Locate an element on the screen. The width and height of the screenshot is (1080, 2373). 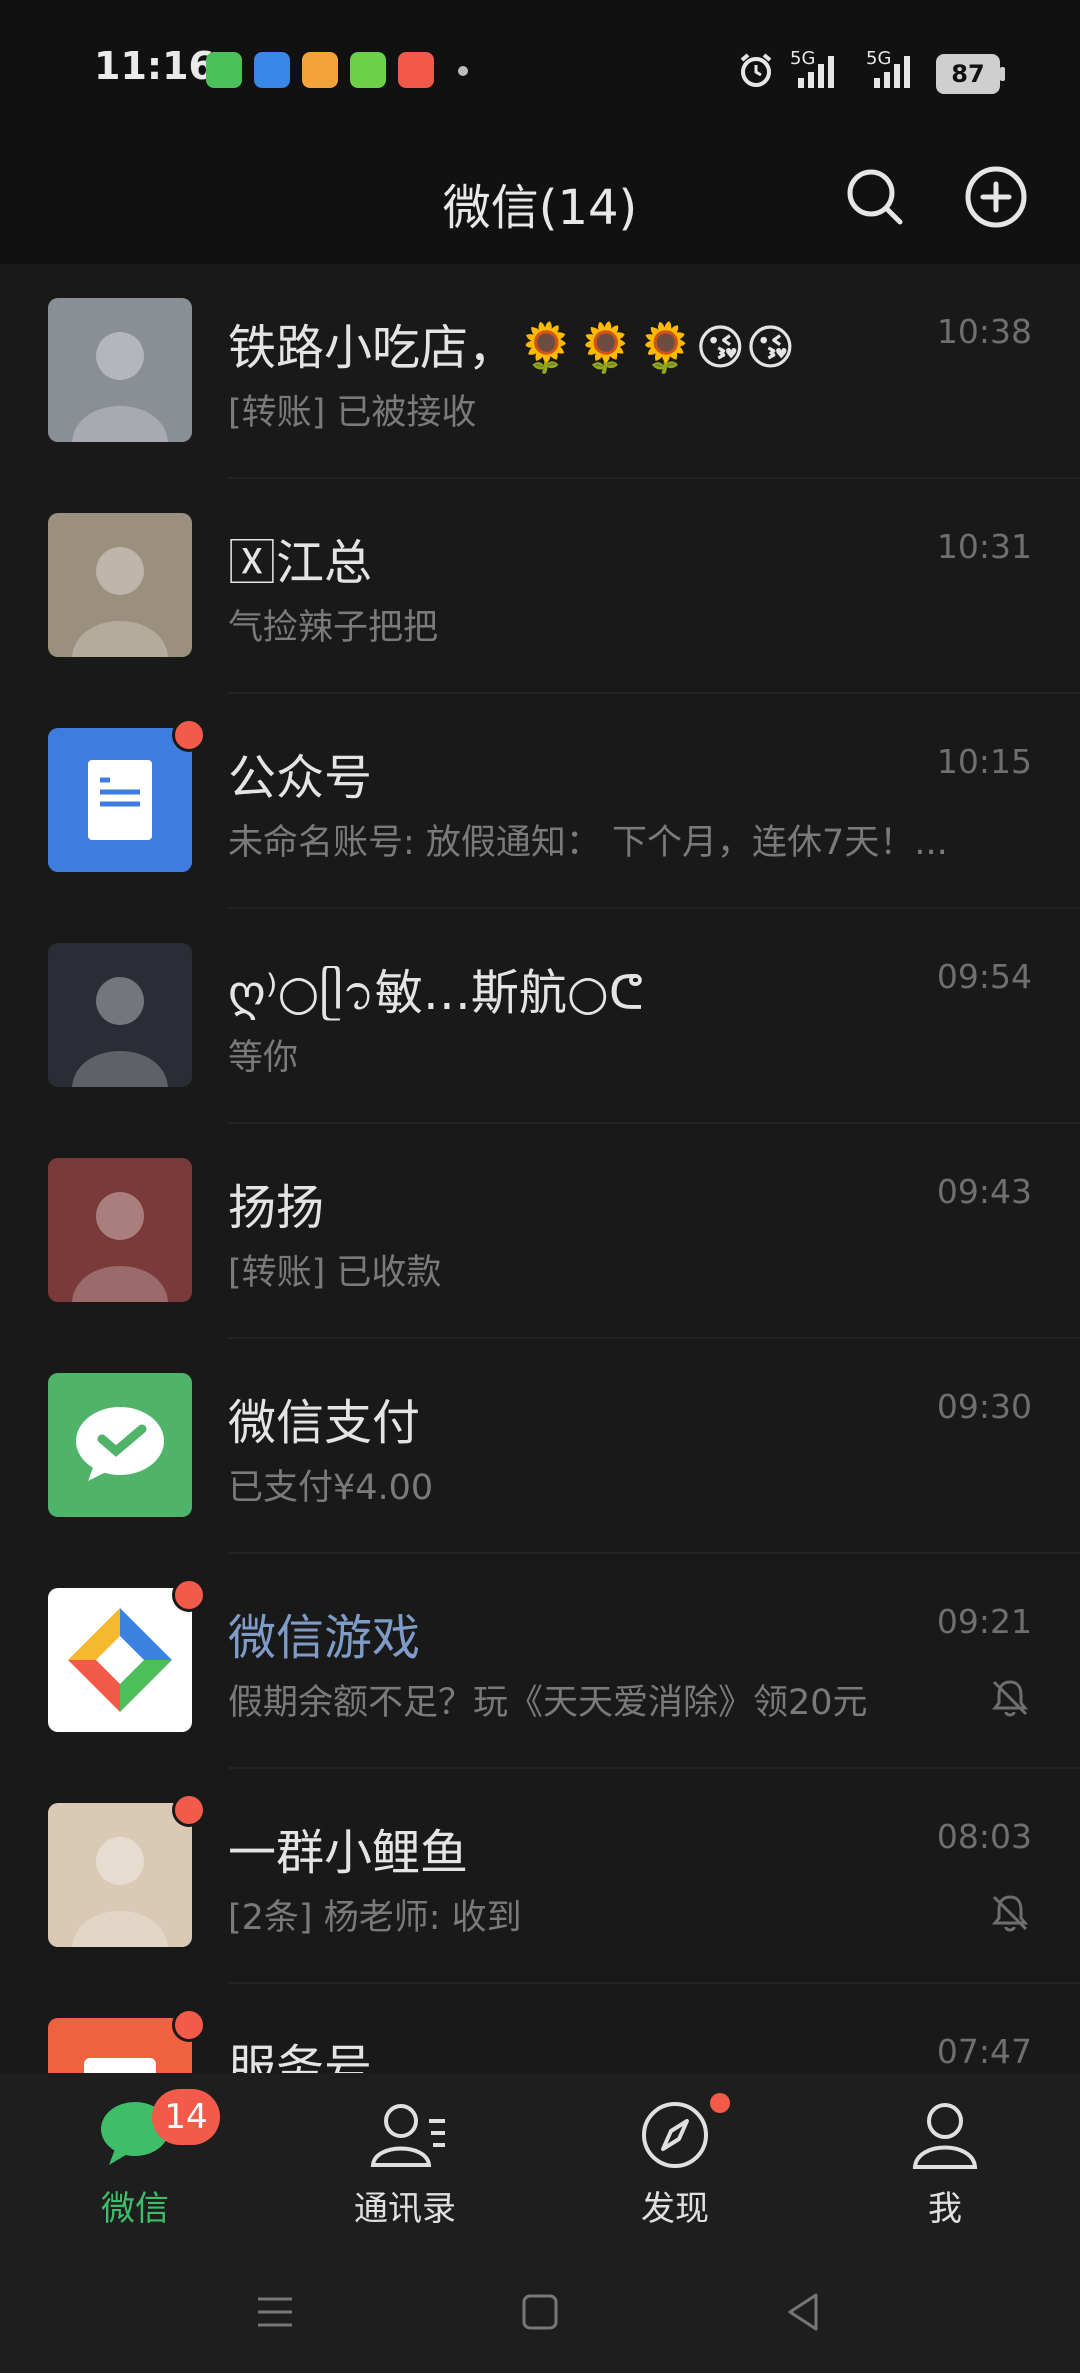
chat-row: 扬扬 [转账] 已收款 09:43 is located at coordinates (540, 1231).